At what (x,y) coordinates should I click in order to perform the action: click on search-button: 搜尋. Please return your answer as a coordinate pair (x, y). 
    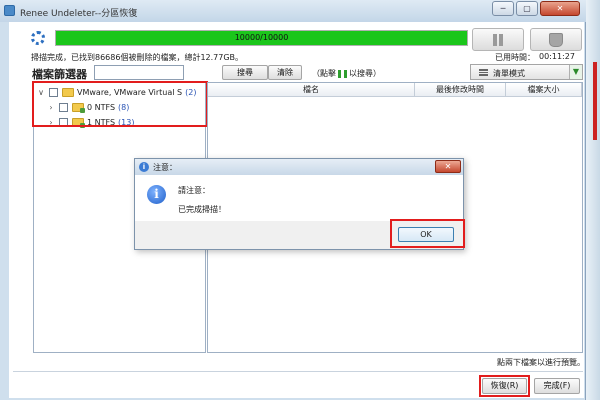
    Looking at the image, I should click on (245, 72).